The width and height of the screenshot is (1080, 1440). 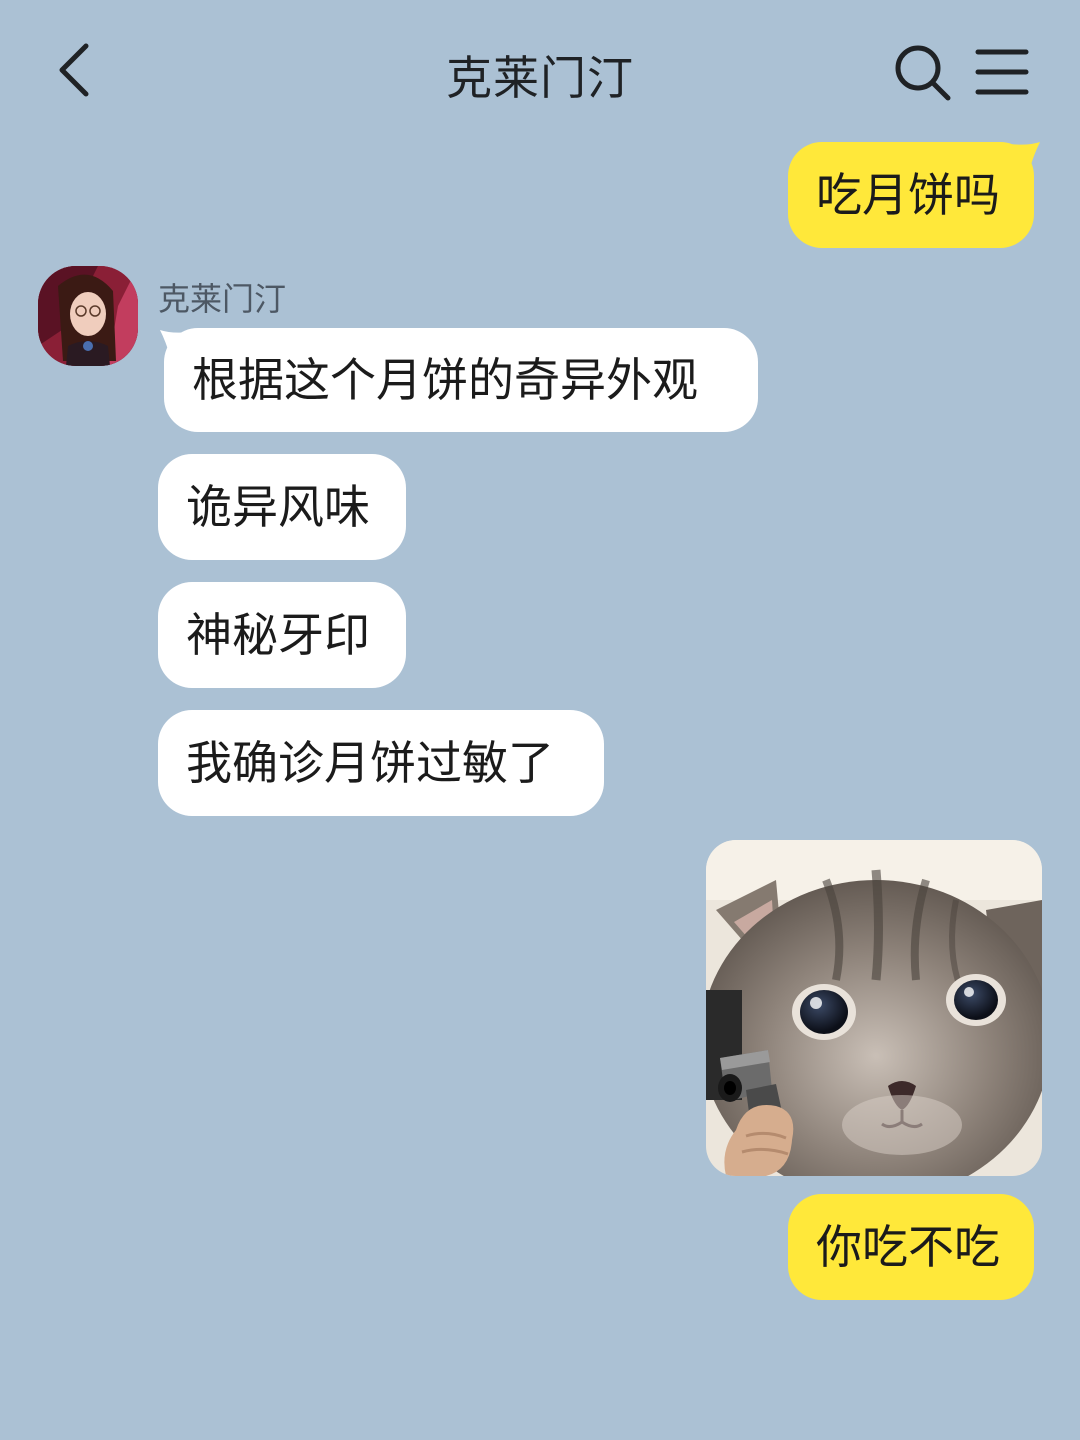 I want to click on message-bubble-sent: 吃月饼吗, so click(x=911, y=195).